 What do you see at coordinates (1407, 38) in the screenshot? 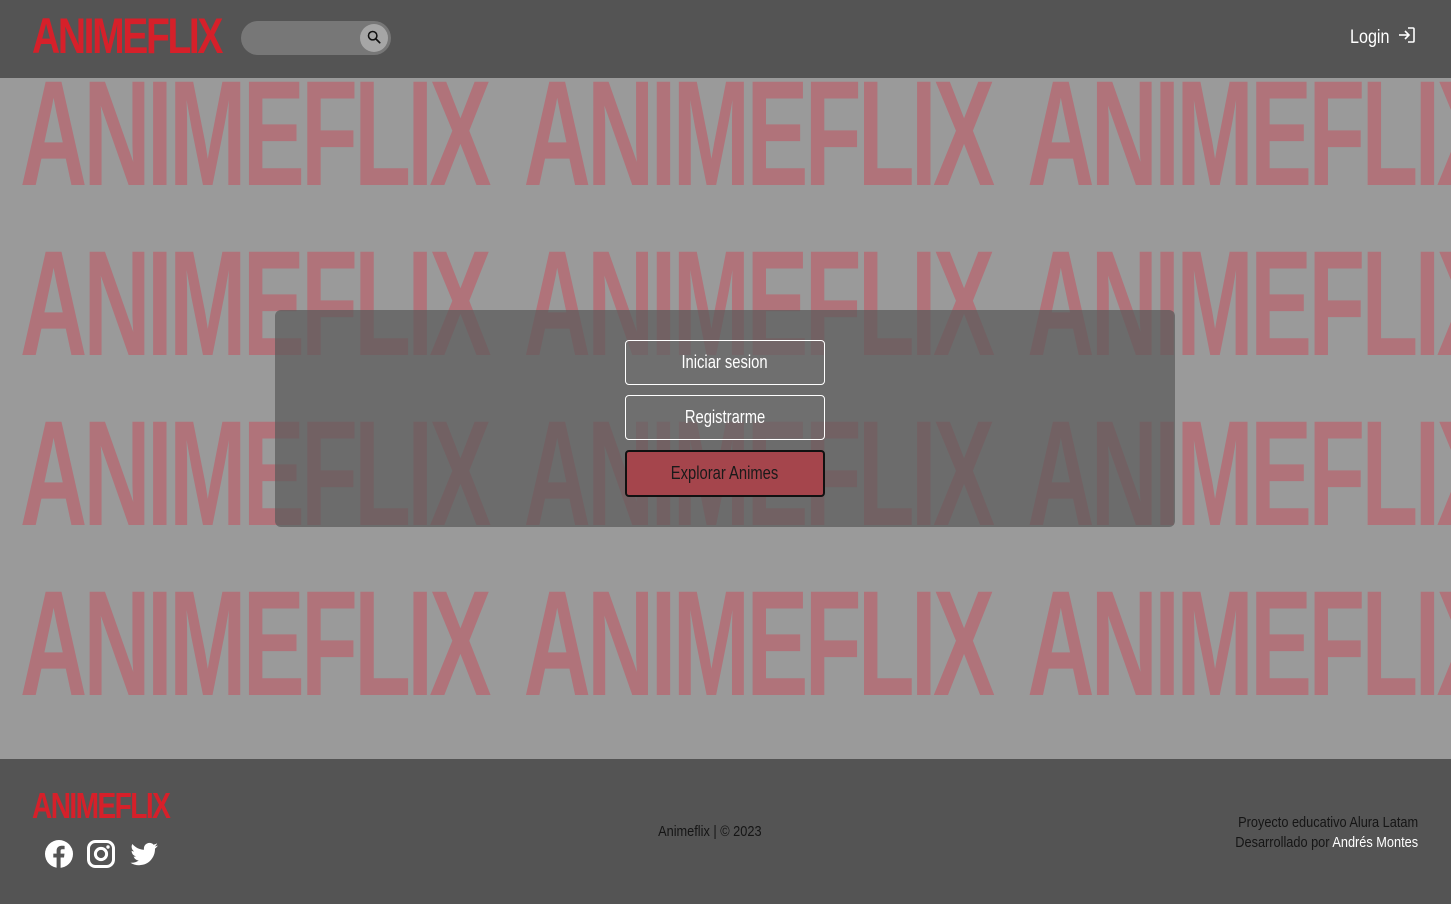
I see `login-icon` at bounding box center [1407, 38].